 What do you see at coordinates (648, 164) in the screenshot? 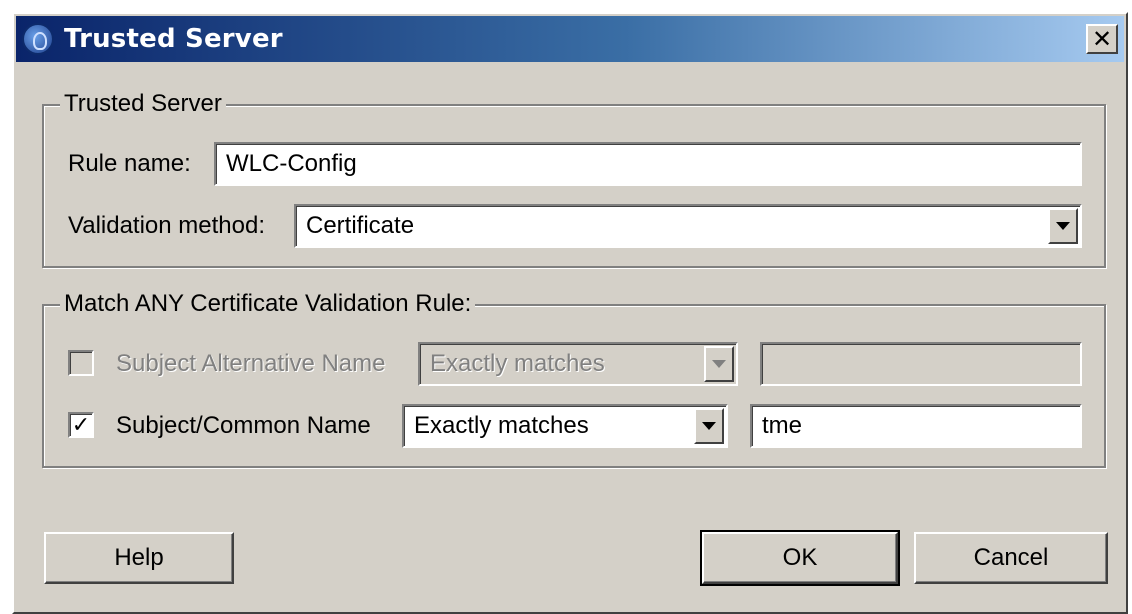
I see `rule-name-input: WLC-Config` at bounding box center [648, 164].